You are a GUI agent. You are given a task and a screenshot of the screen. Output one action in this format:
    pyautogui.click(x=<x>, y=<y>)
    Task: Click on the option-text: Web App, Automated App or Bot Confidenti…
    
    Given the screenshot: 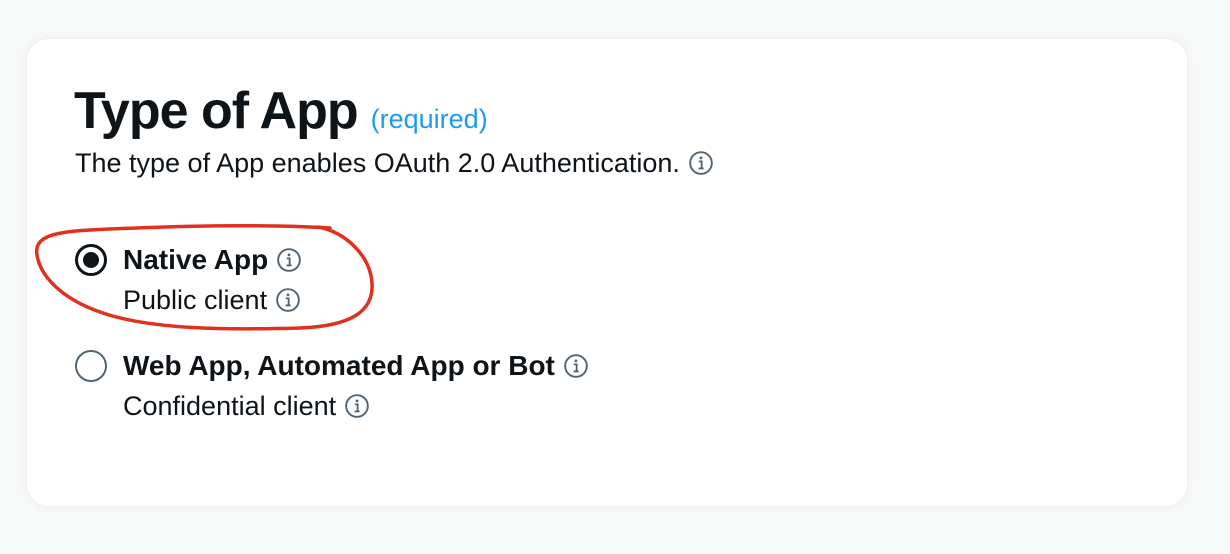 What is the action you would take?
    pyautogui.click(x=356, y=386)
    